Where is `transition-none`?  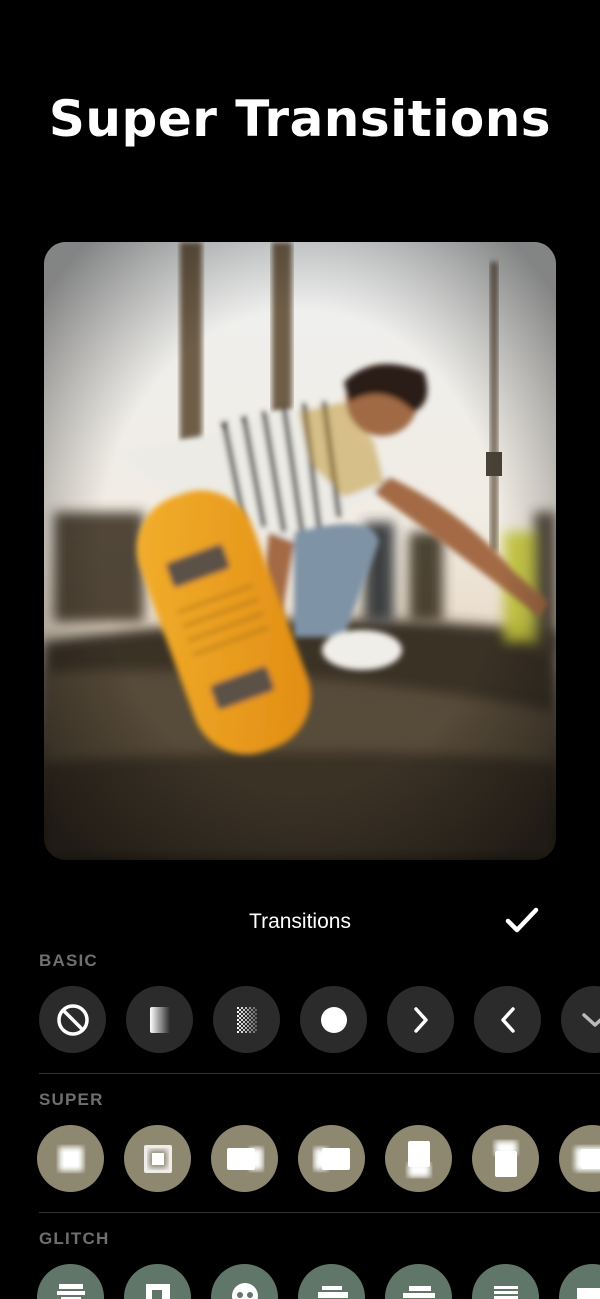
transition-none is located at coordinates (72, 1019).